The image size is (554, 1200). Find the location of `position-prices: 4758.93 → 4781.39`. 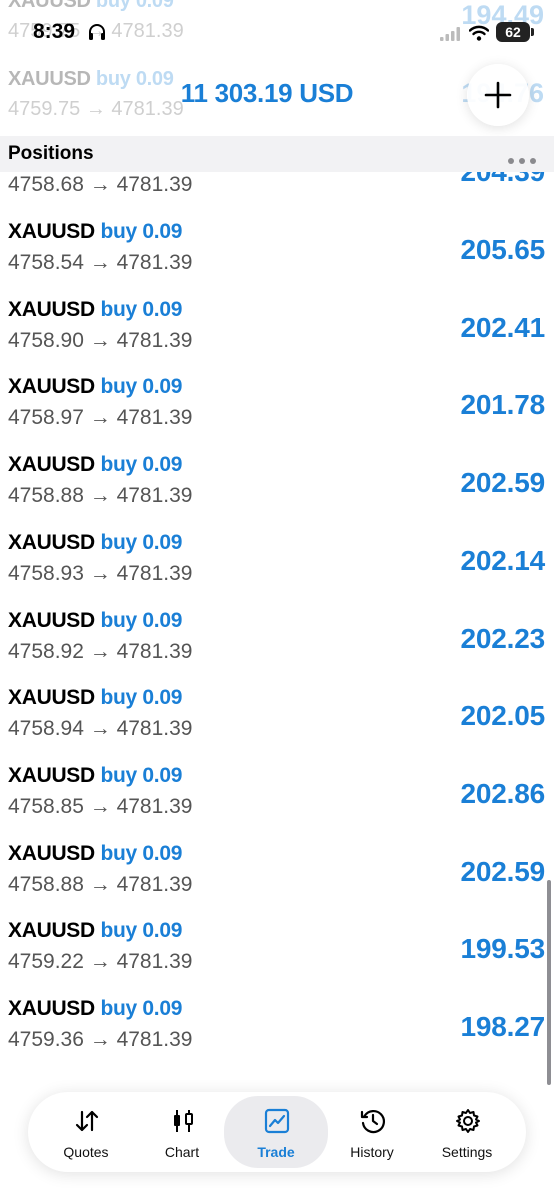

position-prices: 4758.93 → 4781.39 is located at coordinates (100, 573).